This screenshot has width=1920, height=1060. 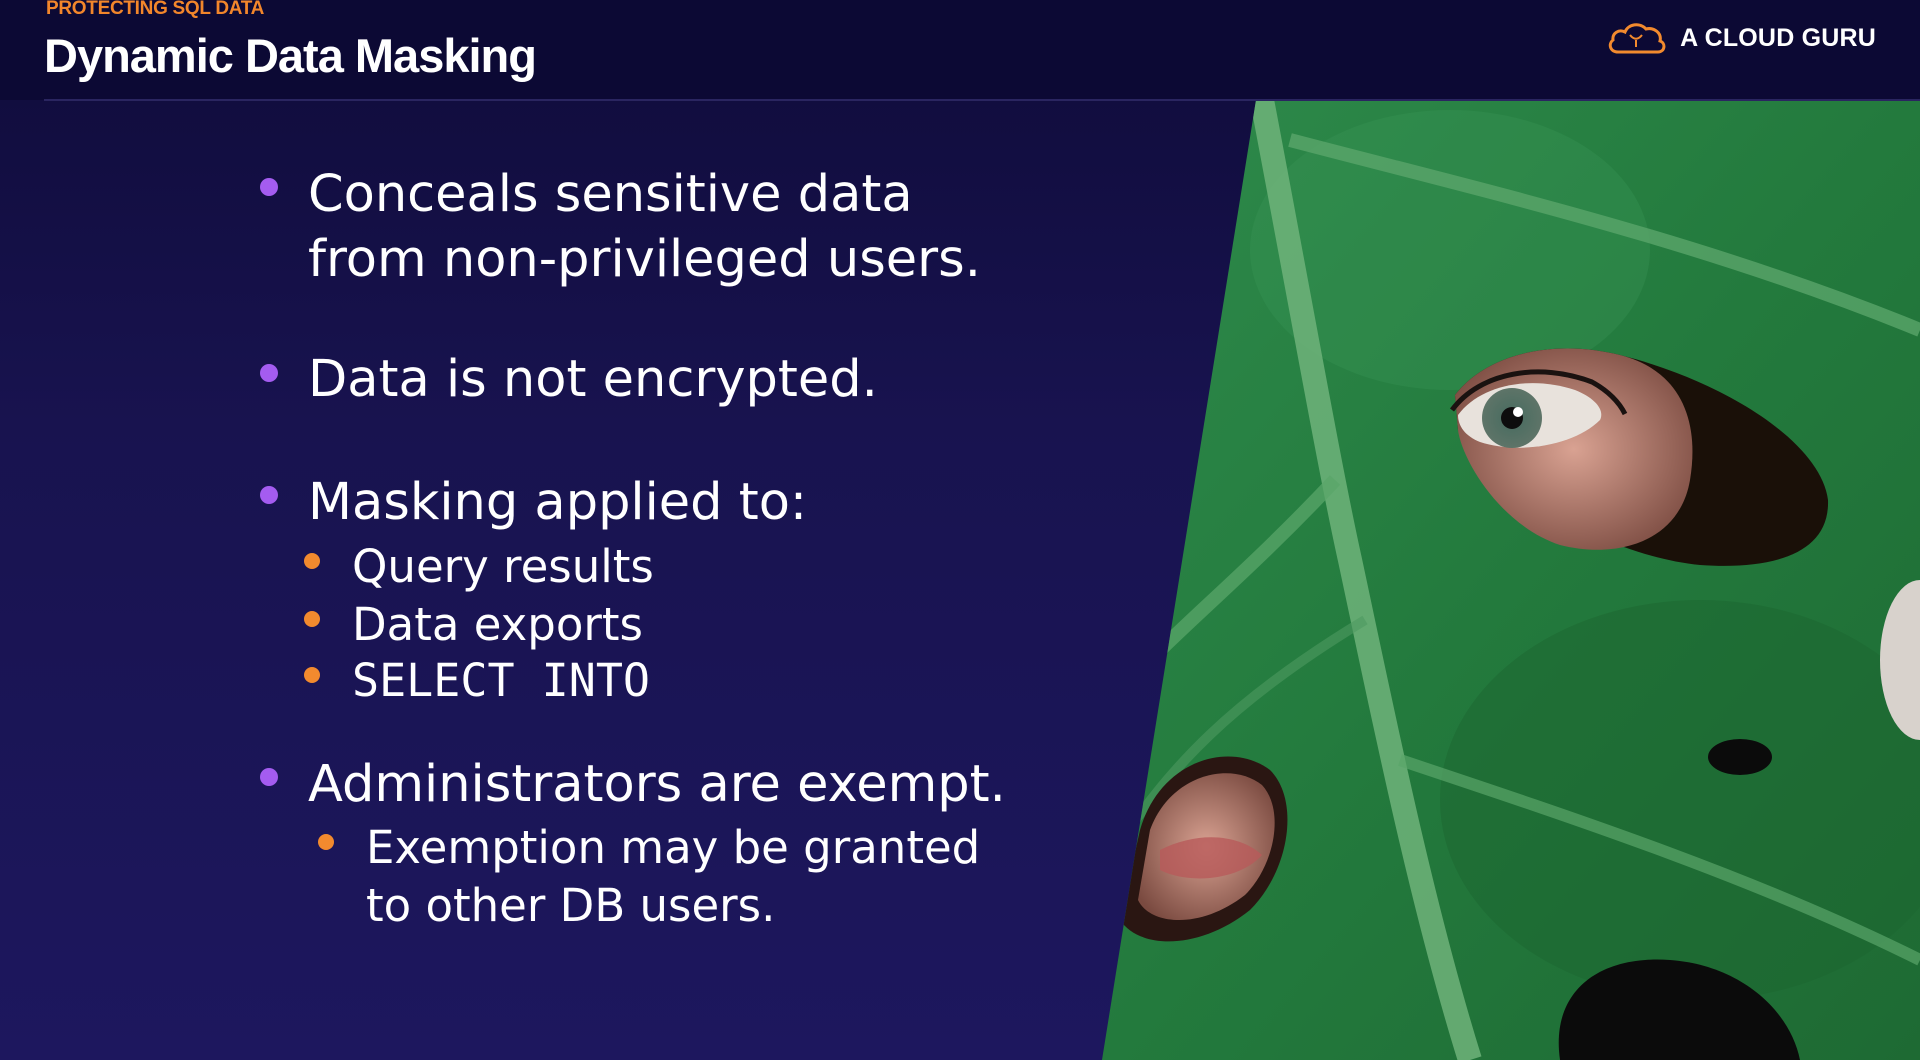 I want to click on bullet-text: Masking applied to:, so click(x=558, y=502).